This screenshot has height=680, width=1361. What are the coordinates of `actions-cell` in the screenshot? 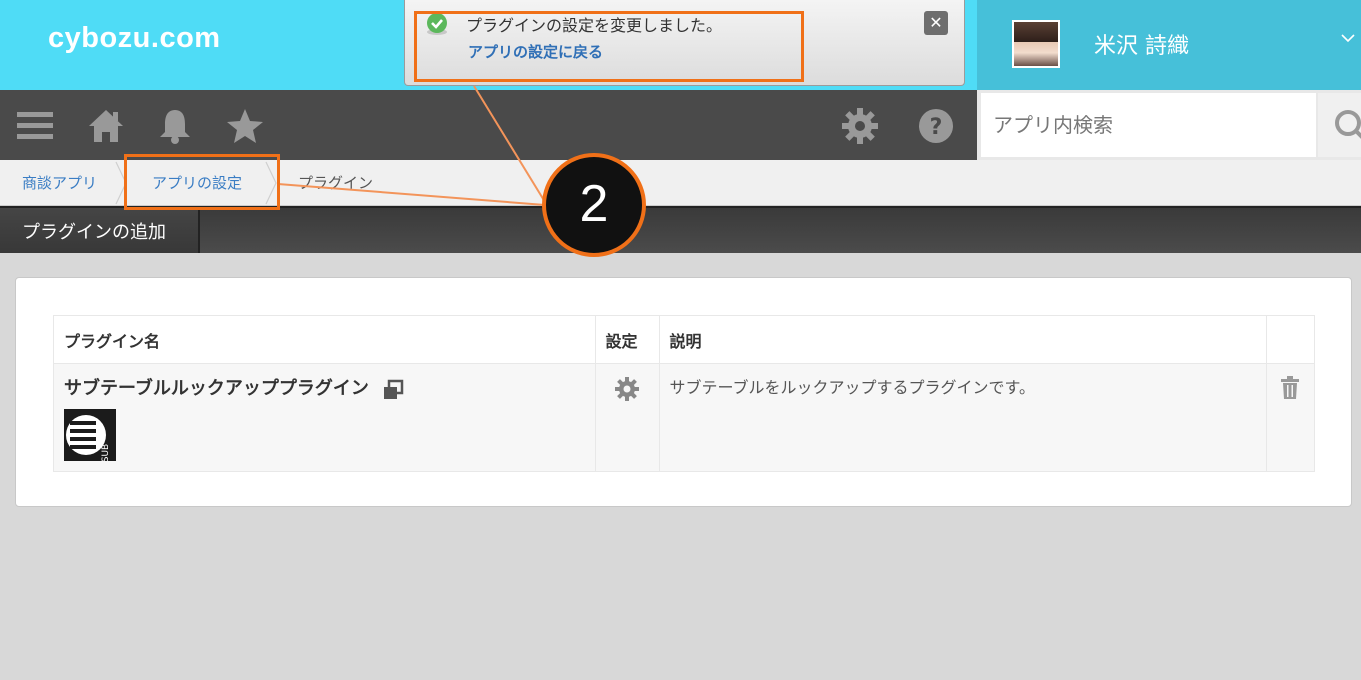 It's located at (1290, 417).